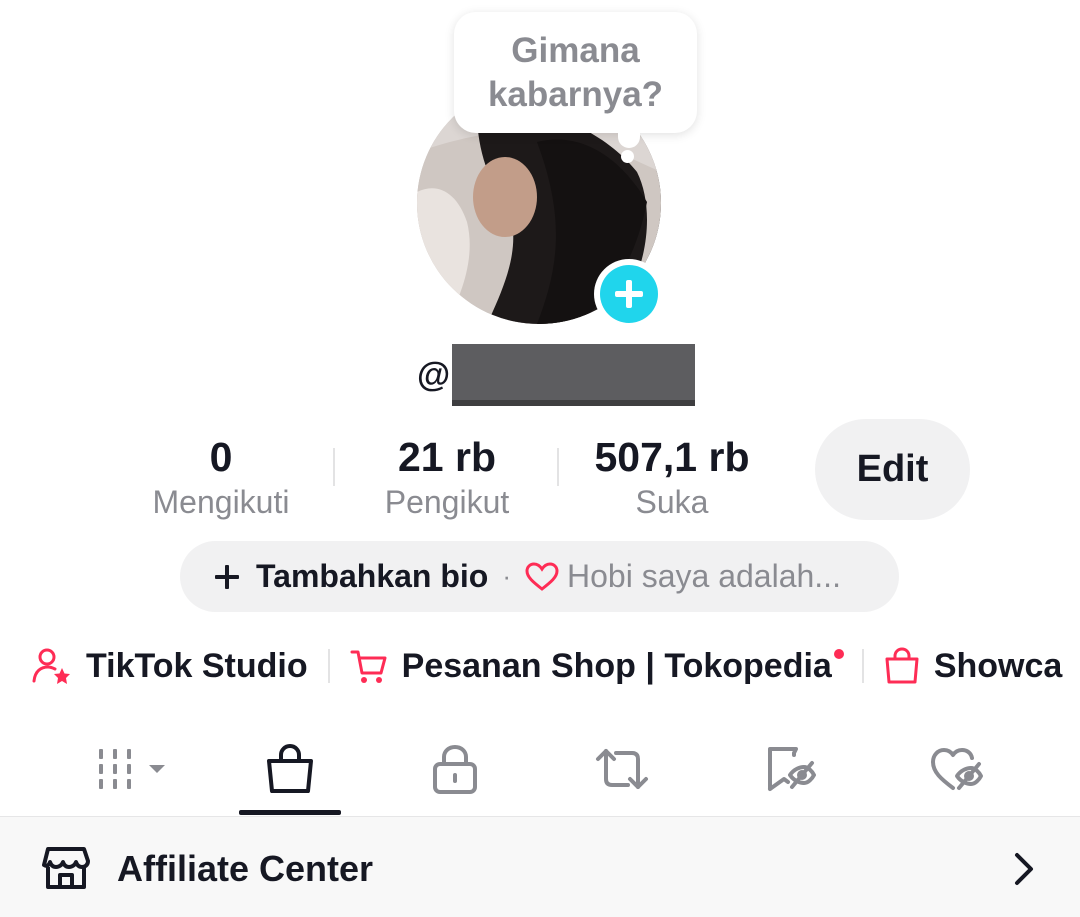  I want to click on stat-likes: 507,1 rb Suka, so click(672, 477).